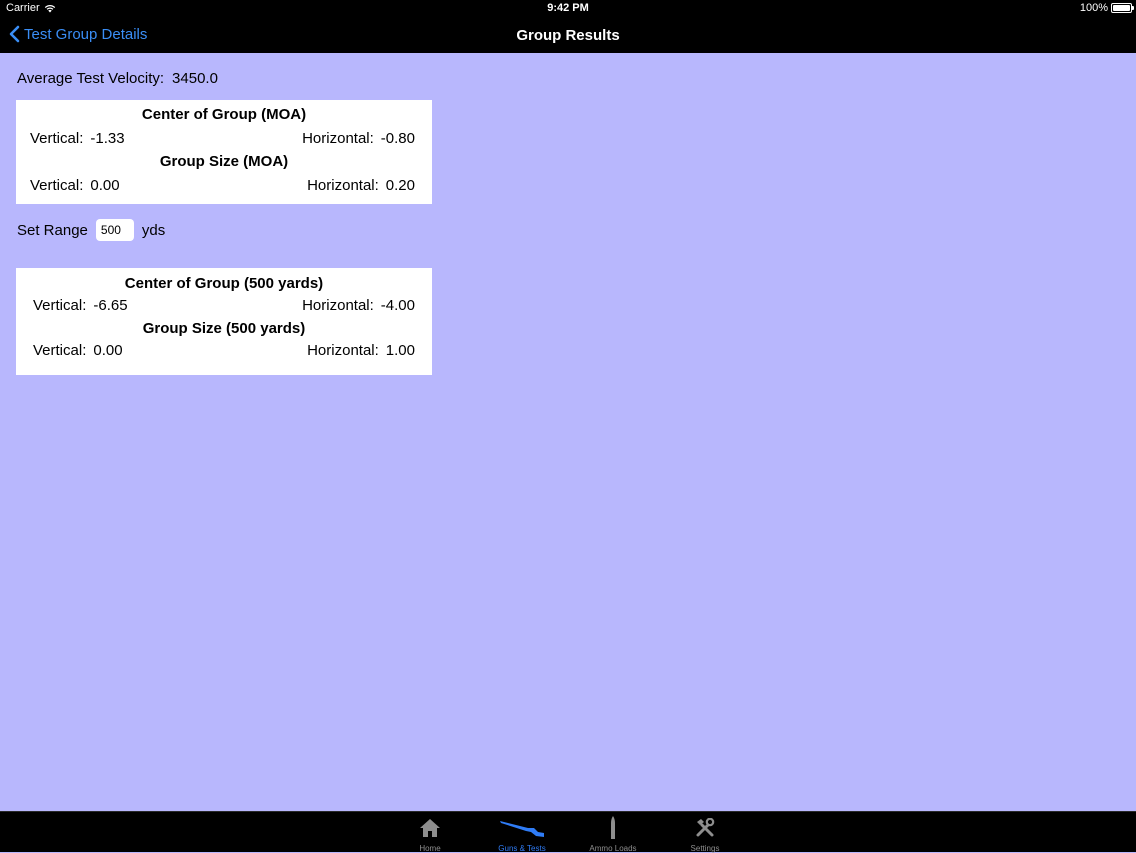  I want to click on moa-size-vertical: Vertical: 0.00, so click(75, 185).